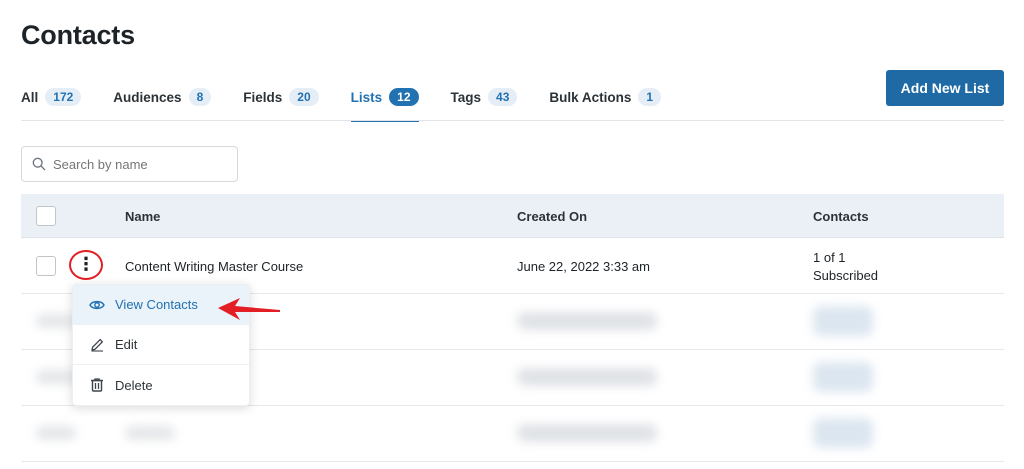  What do you see at coordinates (78, 35) in the screenshot?
I see `page-title: Contacts` at bounding box center [78, 35].